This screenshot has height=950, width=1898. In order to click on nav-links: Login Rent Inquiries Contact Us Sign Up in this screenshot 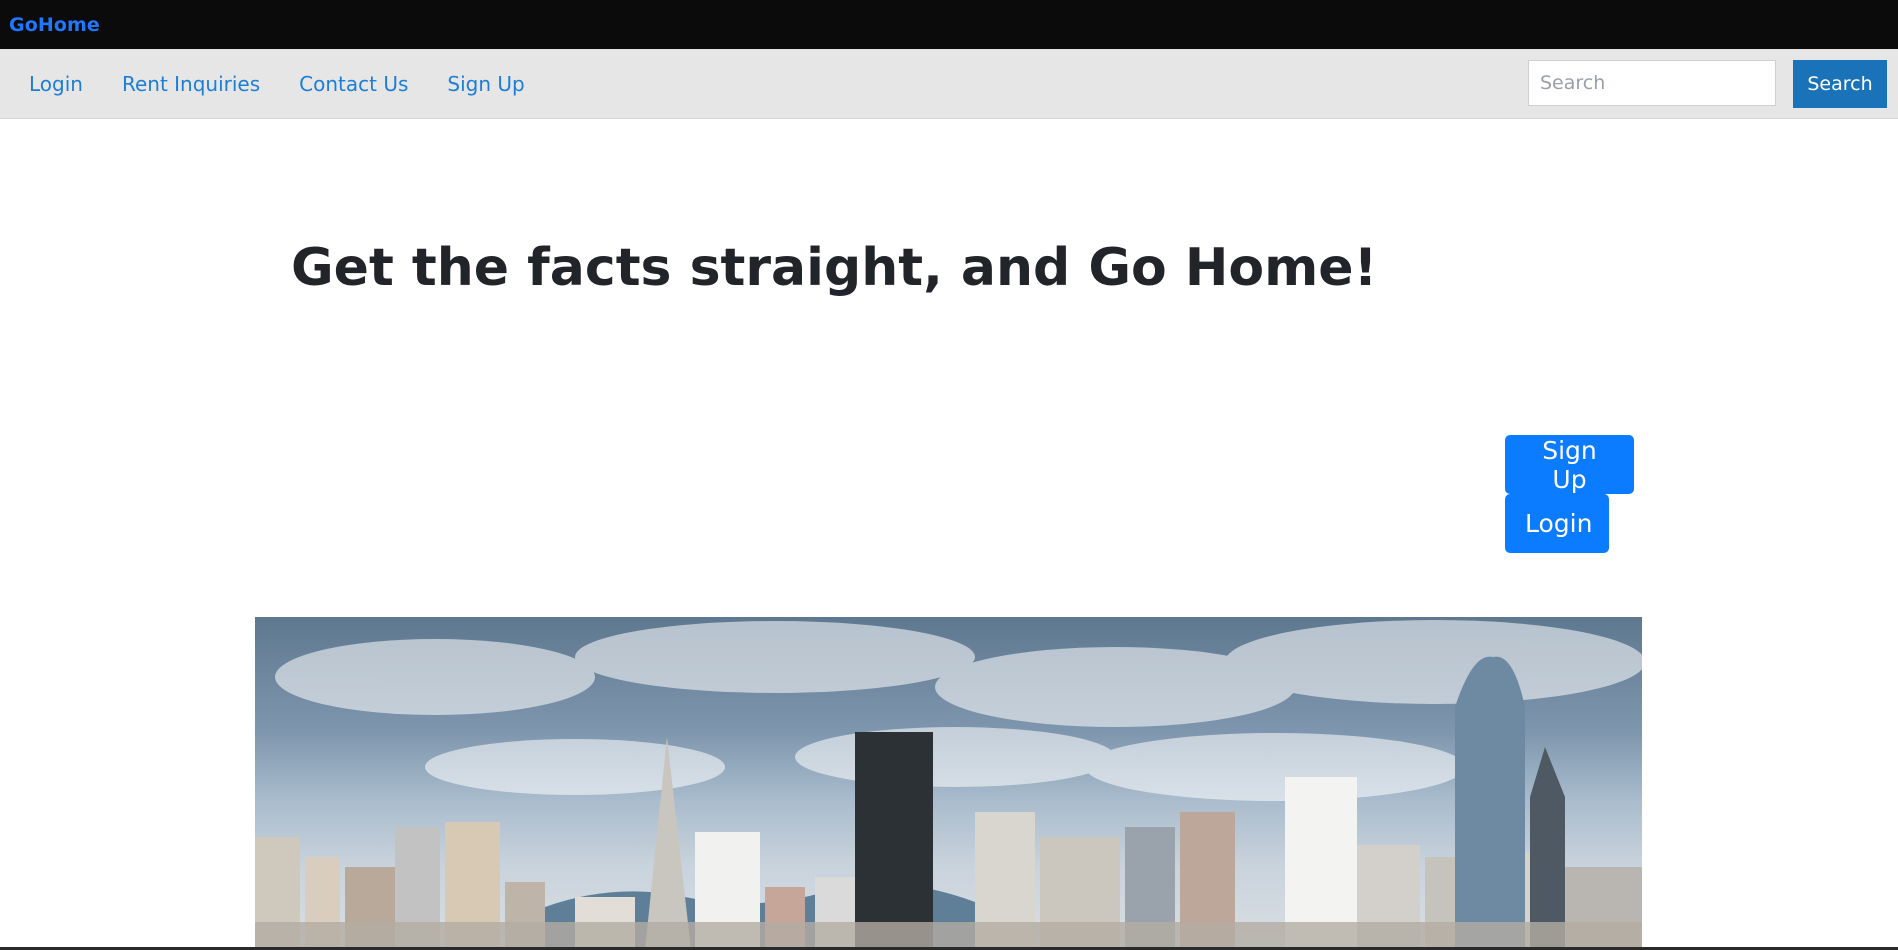, I will do `click(277, 83)`.